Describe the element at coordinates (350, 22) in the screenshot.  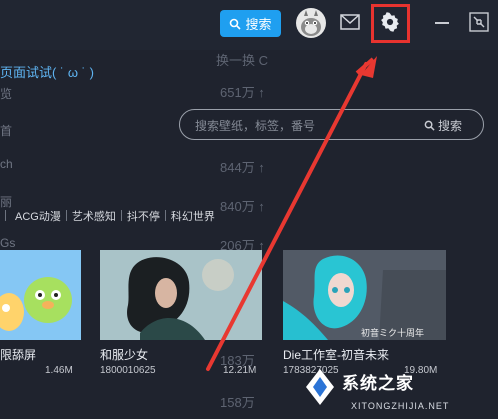
I see `mail-icon` at that location.